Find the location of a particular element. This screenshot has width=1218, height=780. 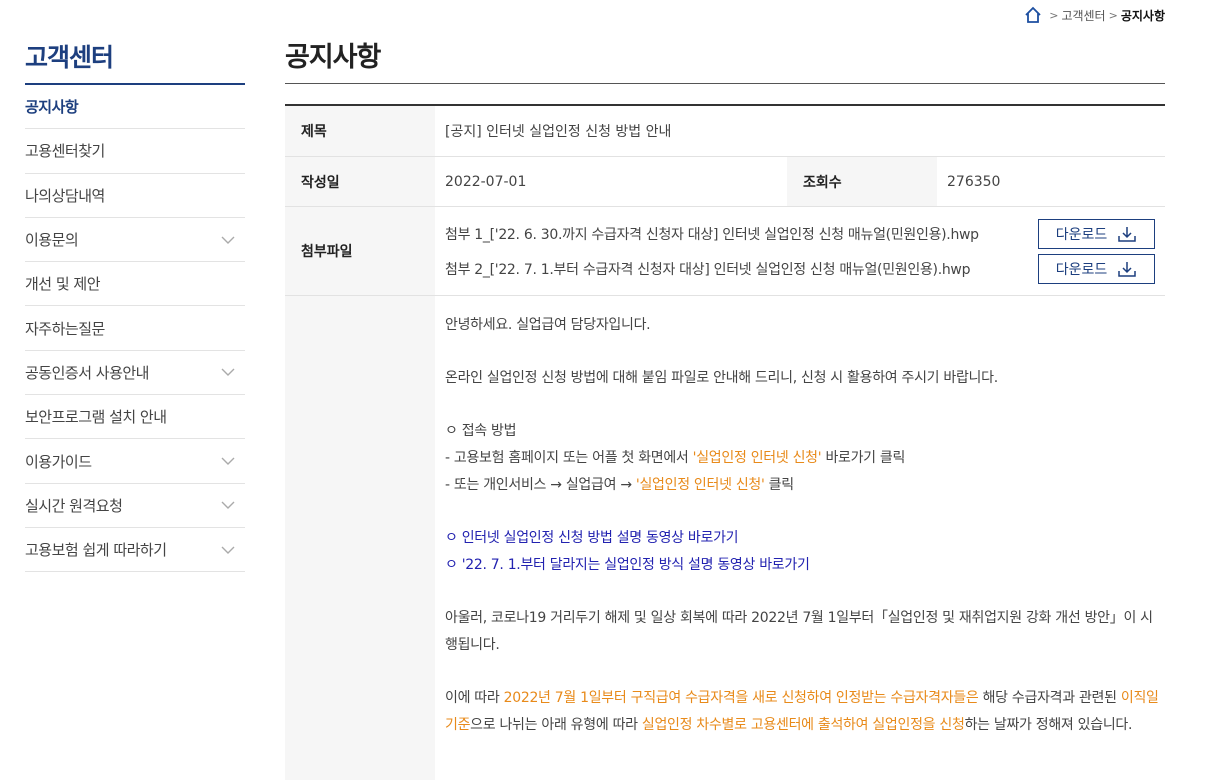

sidebar-item: 공동인증서 사용안내 is located at coordinates (135, 373).